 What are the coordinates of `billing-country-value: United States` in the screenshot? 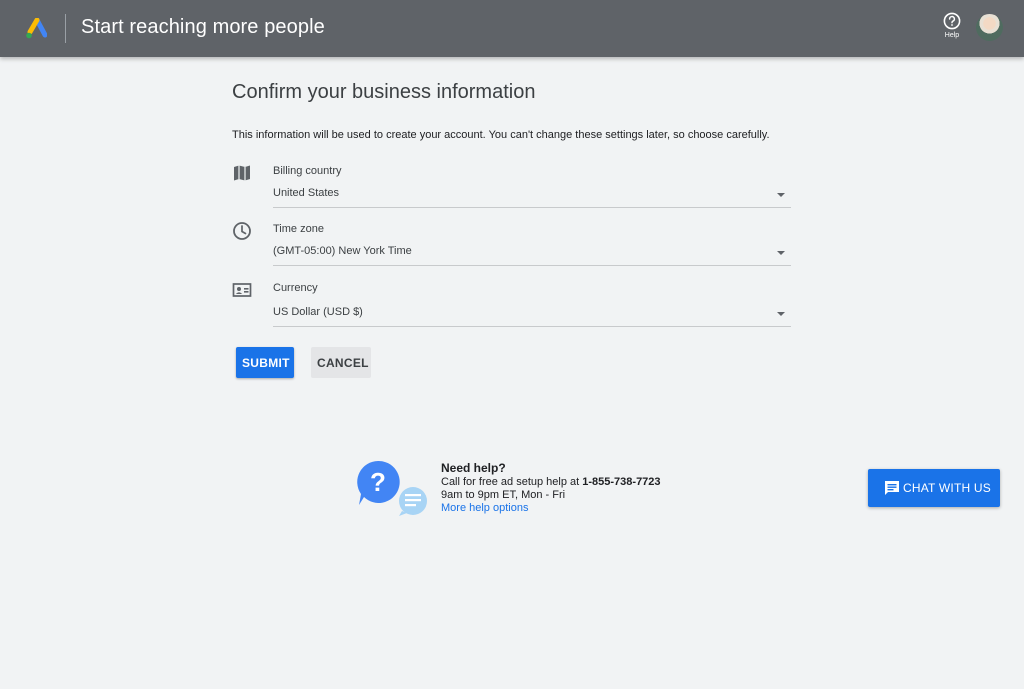 It's located at (306, 193).